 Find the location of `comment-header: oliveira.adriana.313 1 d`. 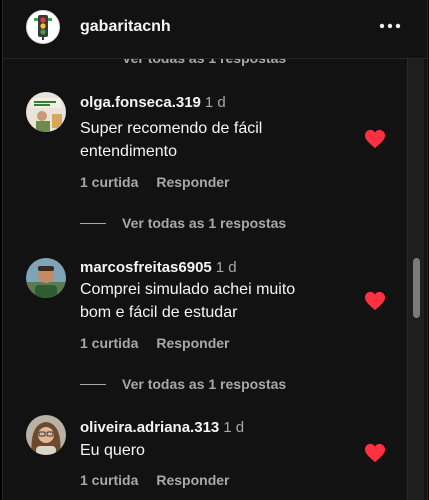

comment-header: oliveira.adriana.313 1 d is located at coordinates (162, 427).